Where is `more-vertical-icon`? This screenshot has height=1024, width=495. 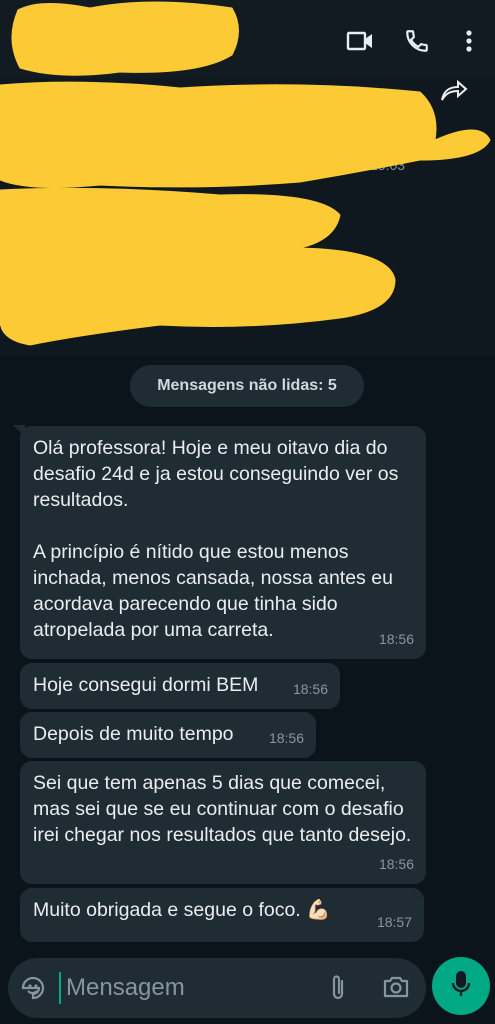
more-vertical-icon is located at coordinates (469, 41).